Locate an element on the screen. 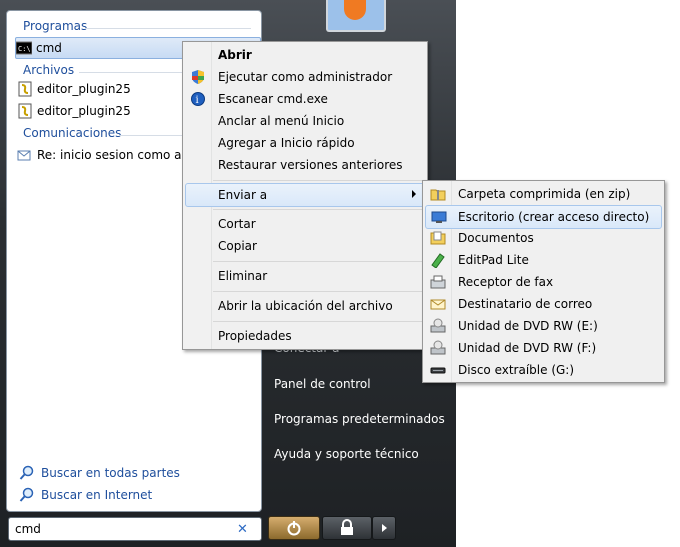 This screenshot has height=547, width=680. sendto-fax: Receptor de fax is located at coordinates (543, 282).